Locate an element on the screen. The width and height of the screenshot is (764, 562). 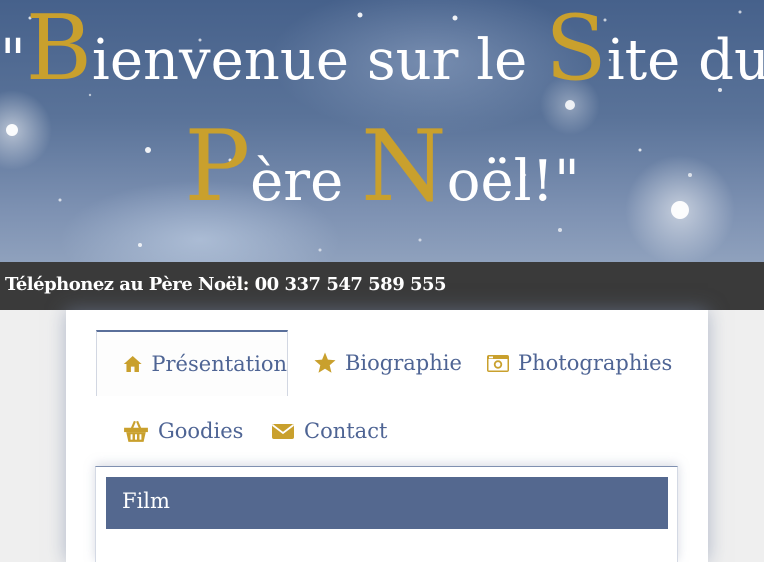
tab-goodies: Goodies is located at coordinates (182, 431).